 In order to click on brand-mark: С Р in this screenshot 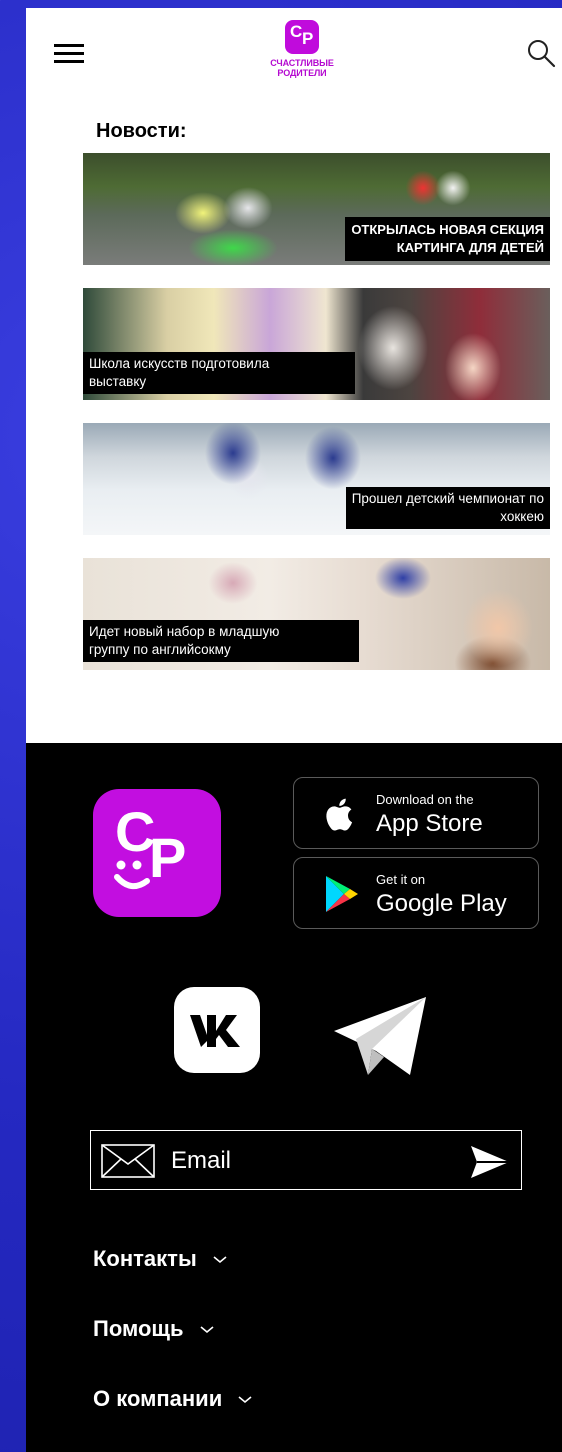, I will do `click(302, 37)`.